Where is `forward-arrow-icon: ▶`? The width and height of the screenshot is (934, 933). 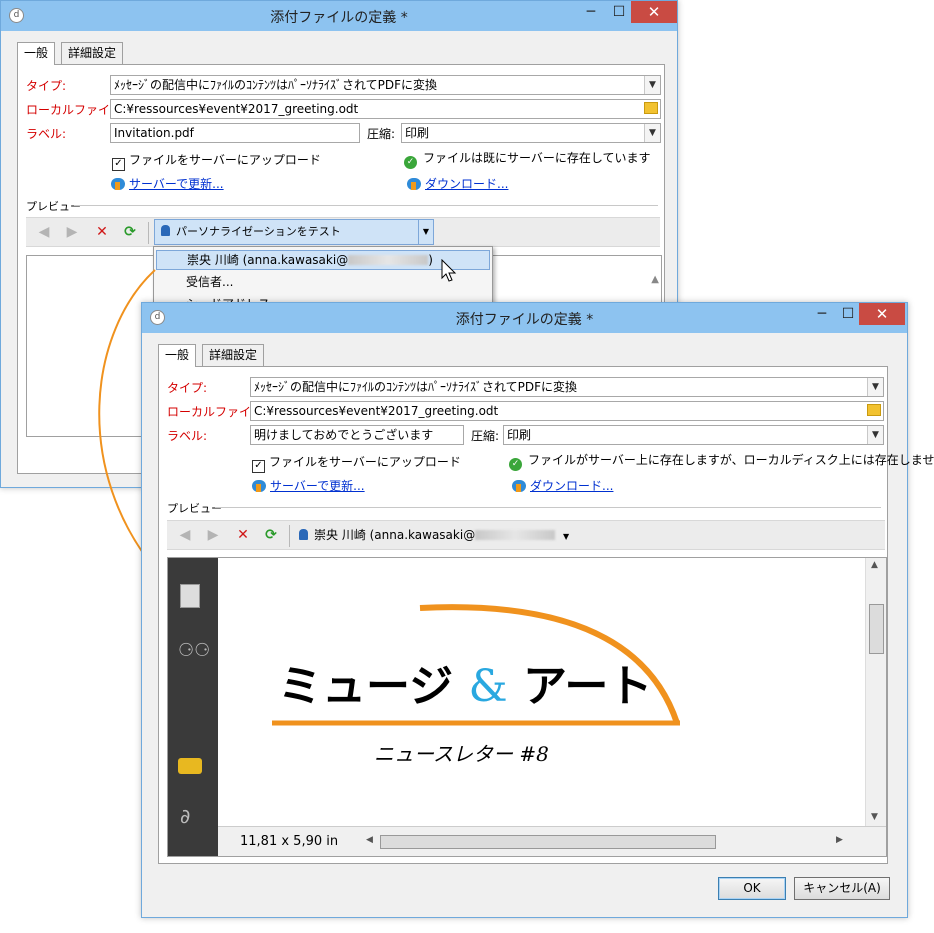
forward-arrow-icon: ▶ is located at coordinates (213, 535).